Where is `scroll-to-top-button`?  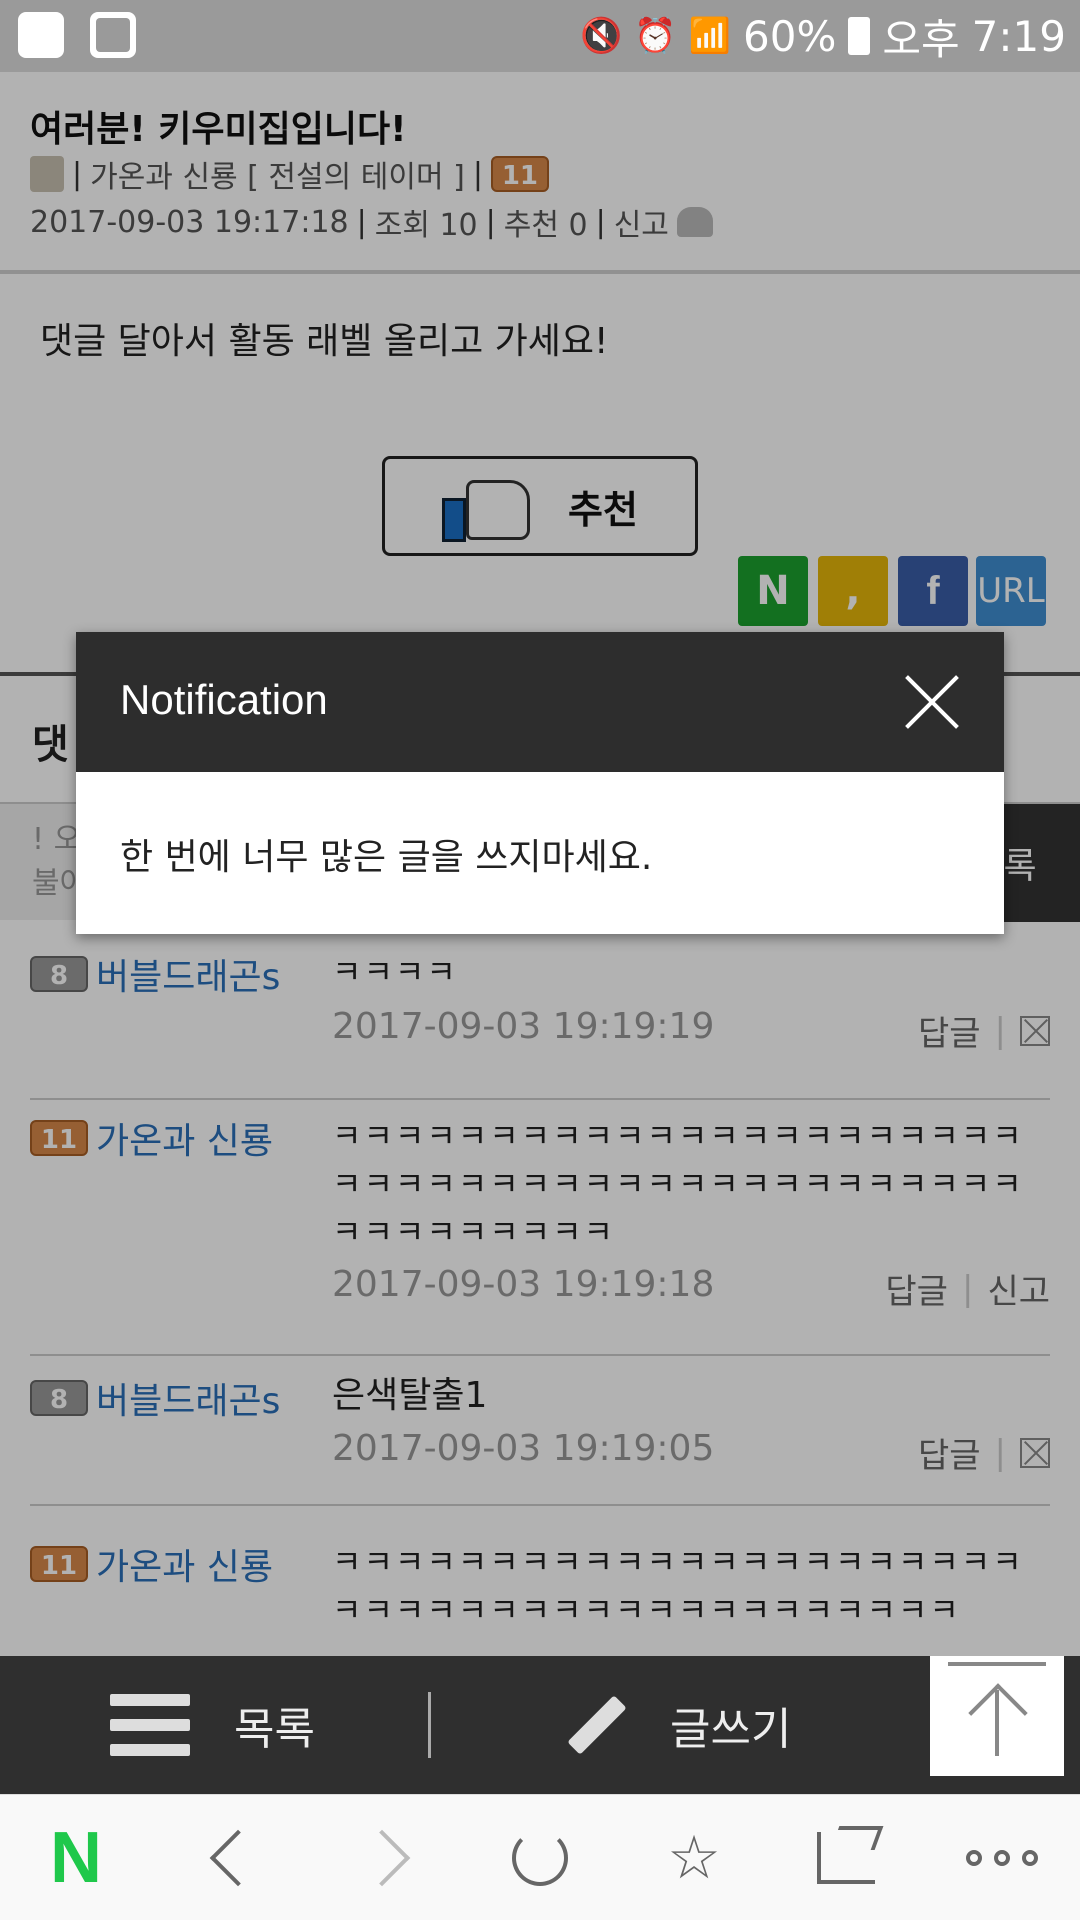 scroll-to-top-button is located at coordinates (997, 1716).